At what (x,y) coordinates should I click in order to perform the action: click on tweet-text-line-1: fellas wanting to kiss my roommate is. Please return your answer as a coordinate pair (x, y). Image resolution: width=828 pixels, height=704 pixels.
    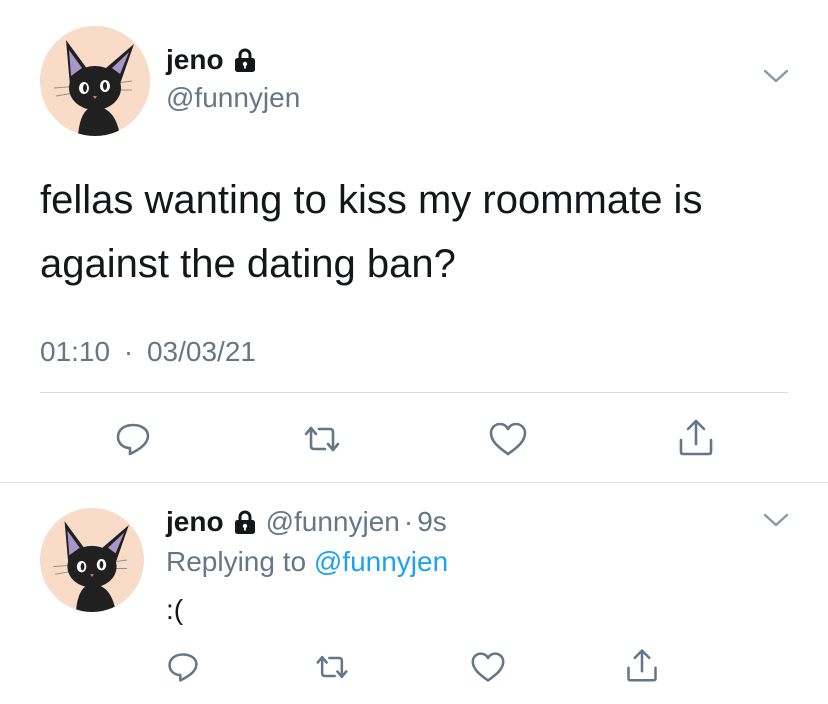
    Looking at the image, I should click on (371, 200).